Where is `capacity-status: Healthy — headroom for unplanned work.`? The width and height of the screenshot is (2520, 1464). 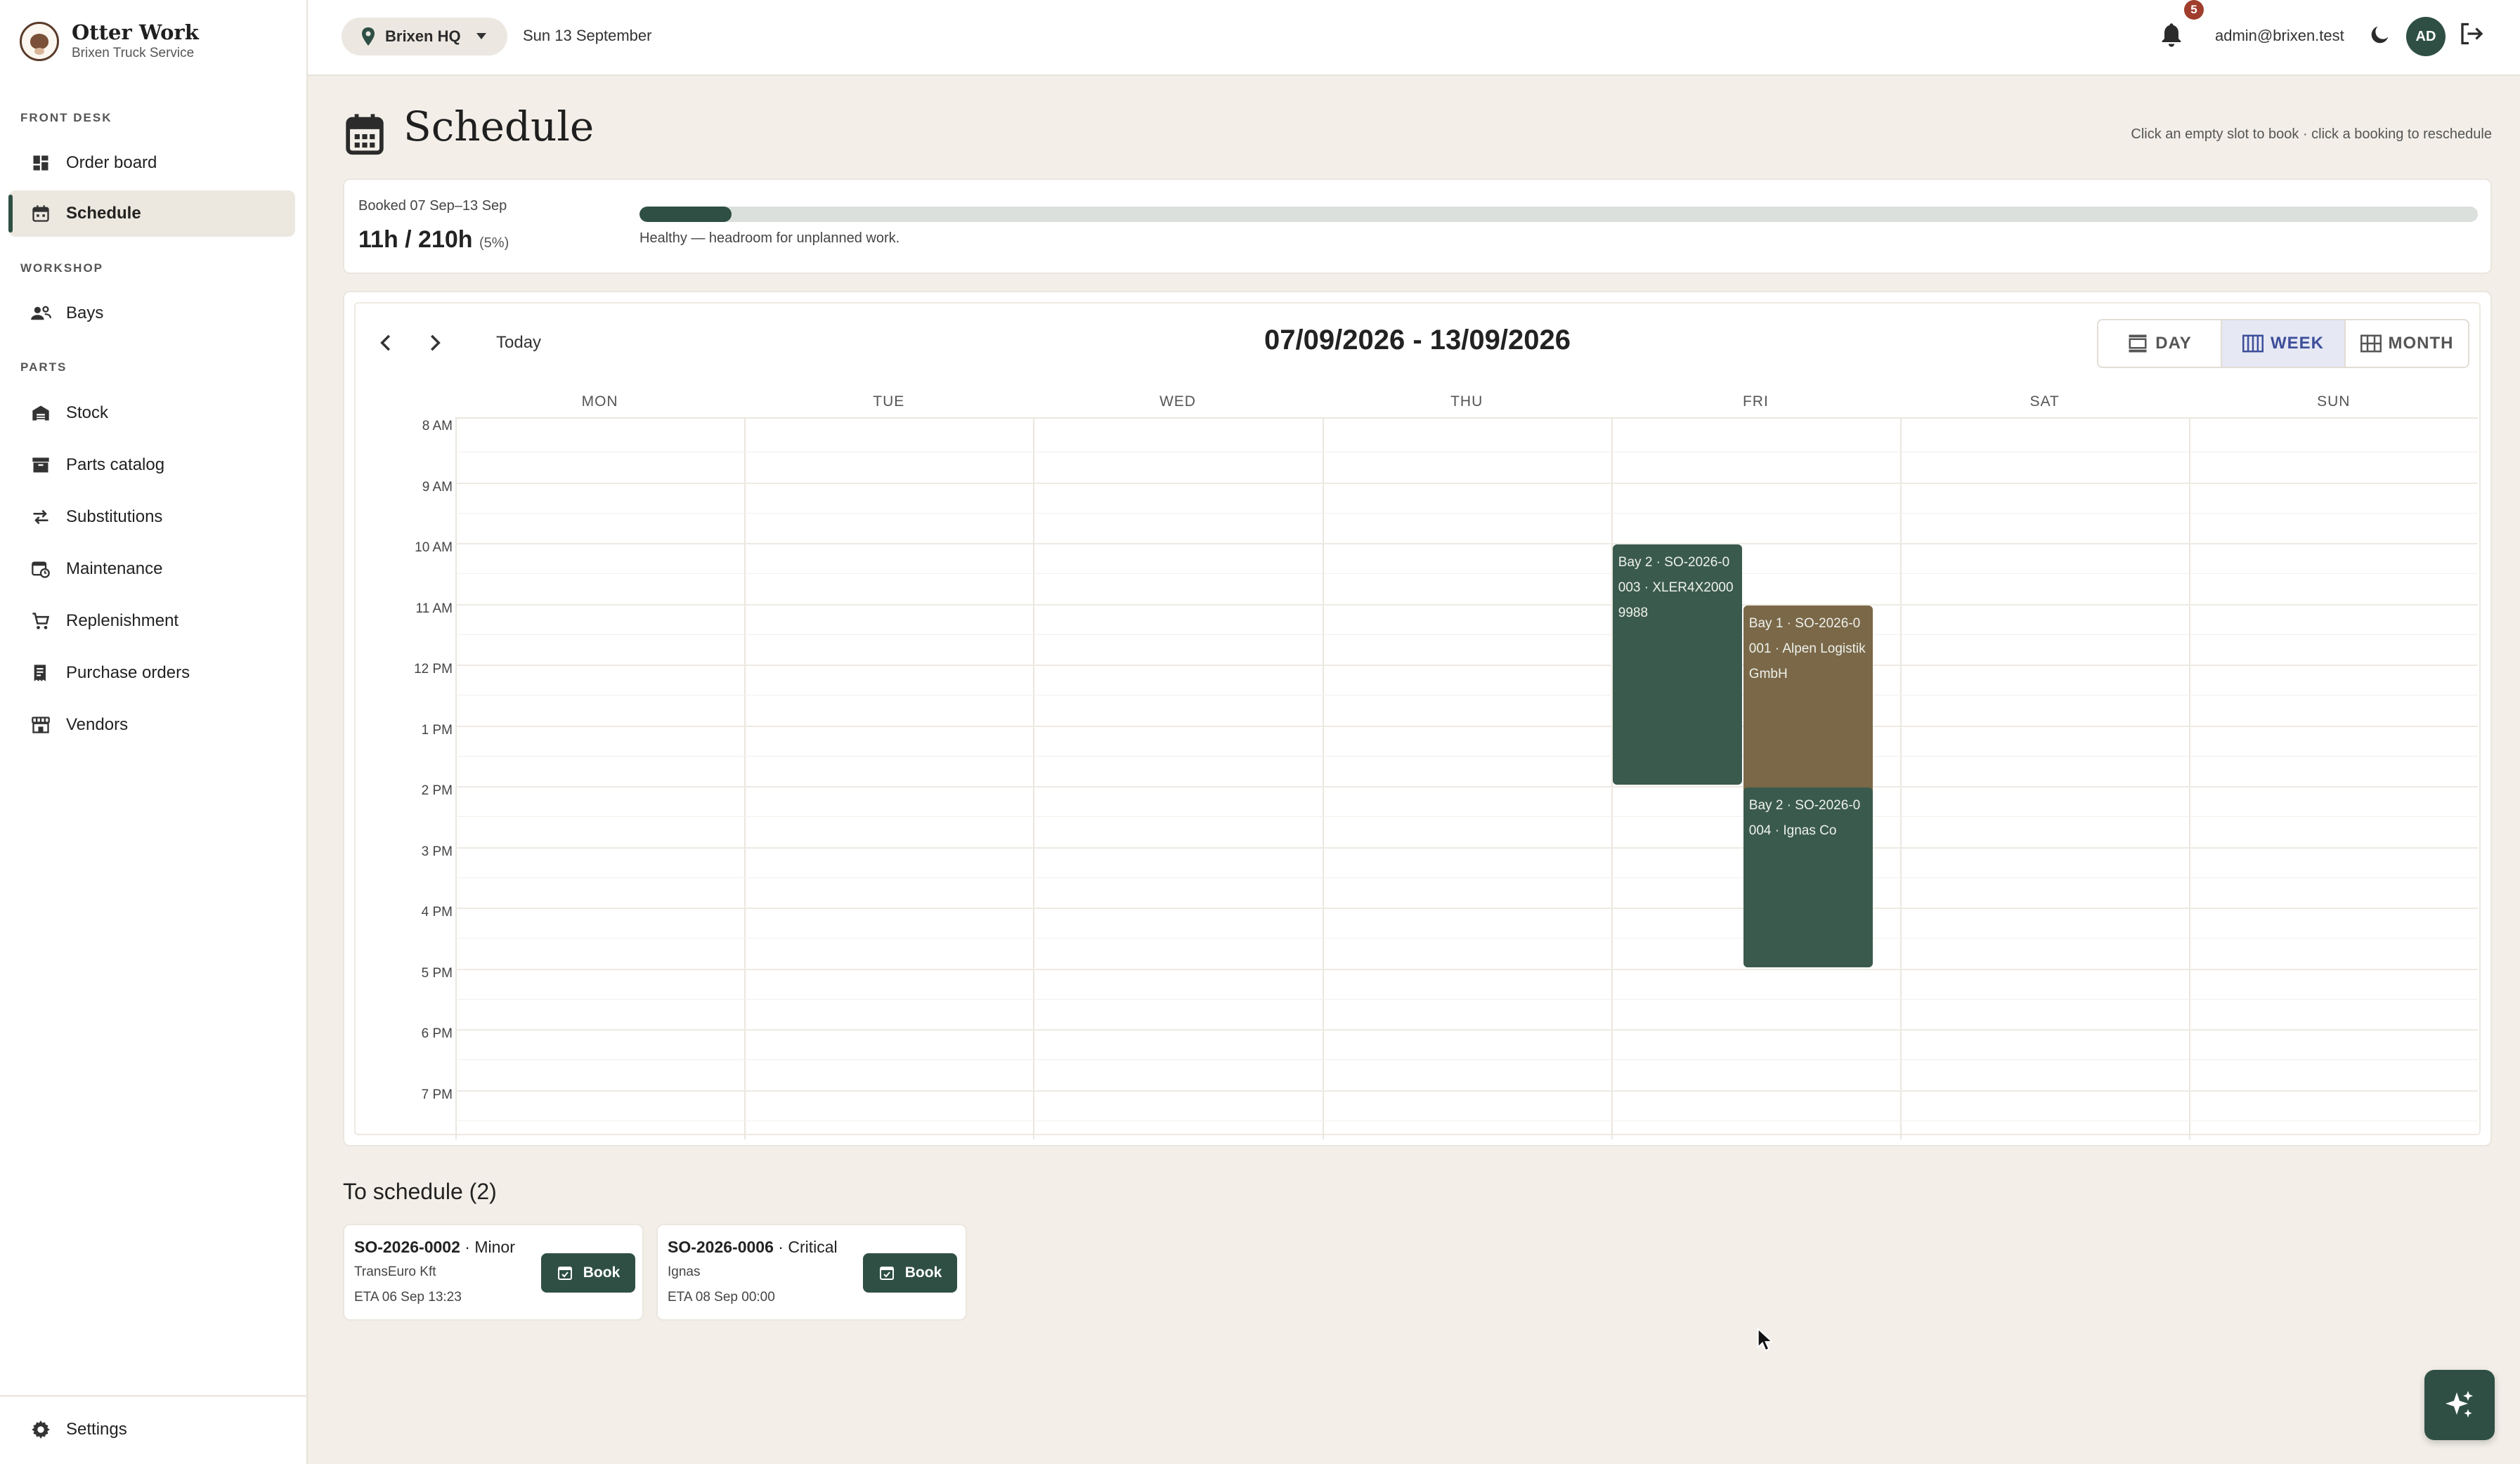 capacity-status: Healthy — headroom for unplanned work. is located at coordinates (770, 238).